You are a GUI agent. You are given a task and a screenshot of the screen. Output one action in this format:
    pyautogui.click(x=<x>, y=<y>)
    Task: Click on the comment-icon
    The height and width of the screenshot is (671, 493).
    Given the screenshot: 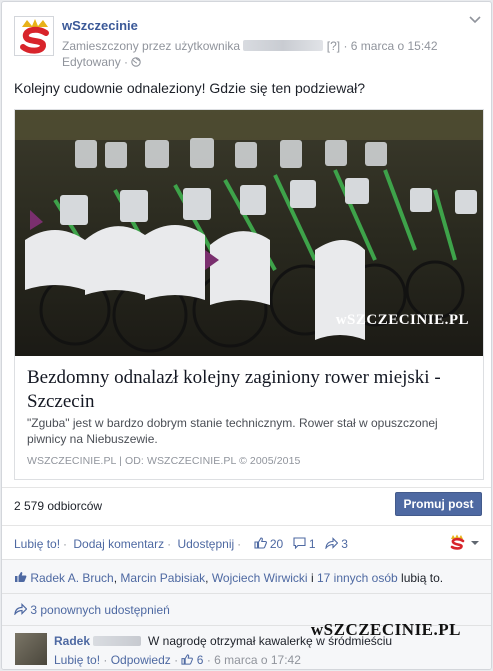 What is the action you would take?
    pyautogui.click(x=299, y=543)
    